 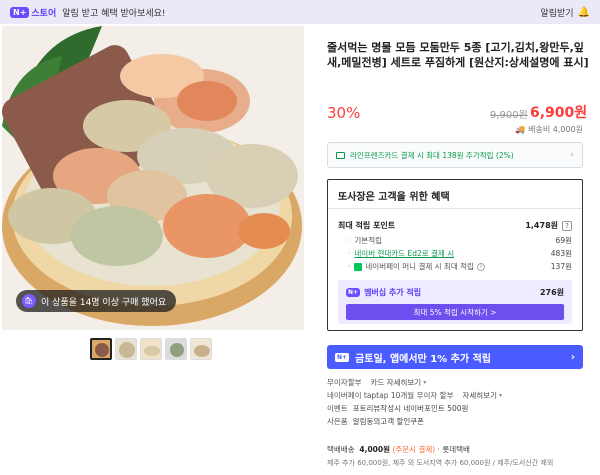 I want to click on benefit-row-basic: 기본적립 69원, so click(x=455, y=240).